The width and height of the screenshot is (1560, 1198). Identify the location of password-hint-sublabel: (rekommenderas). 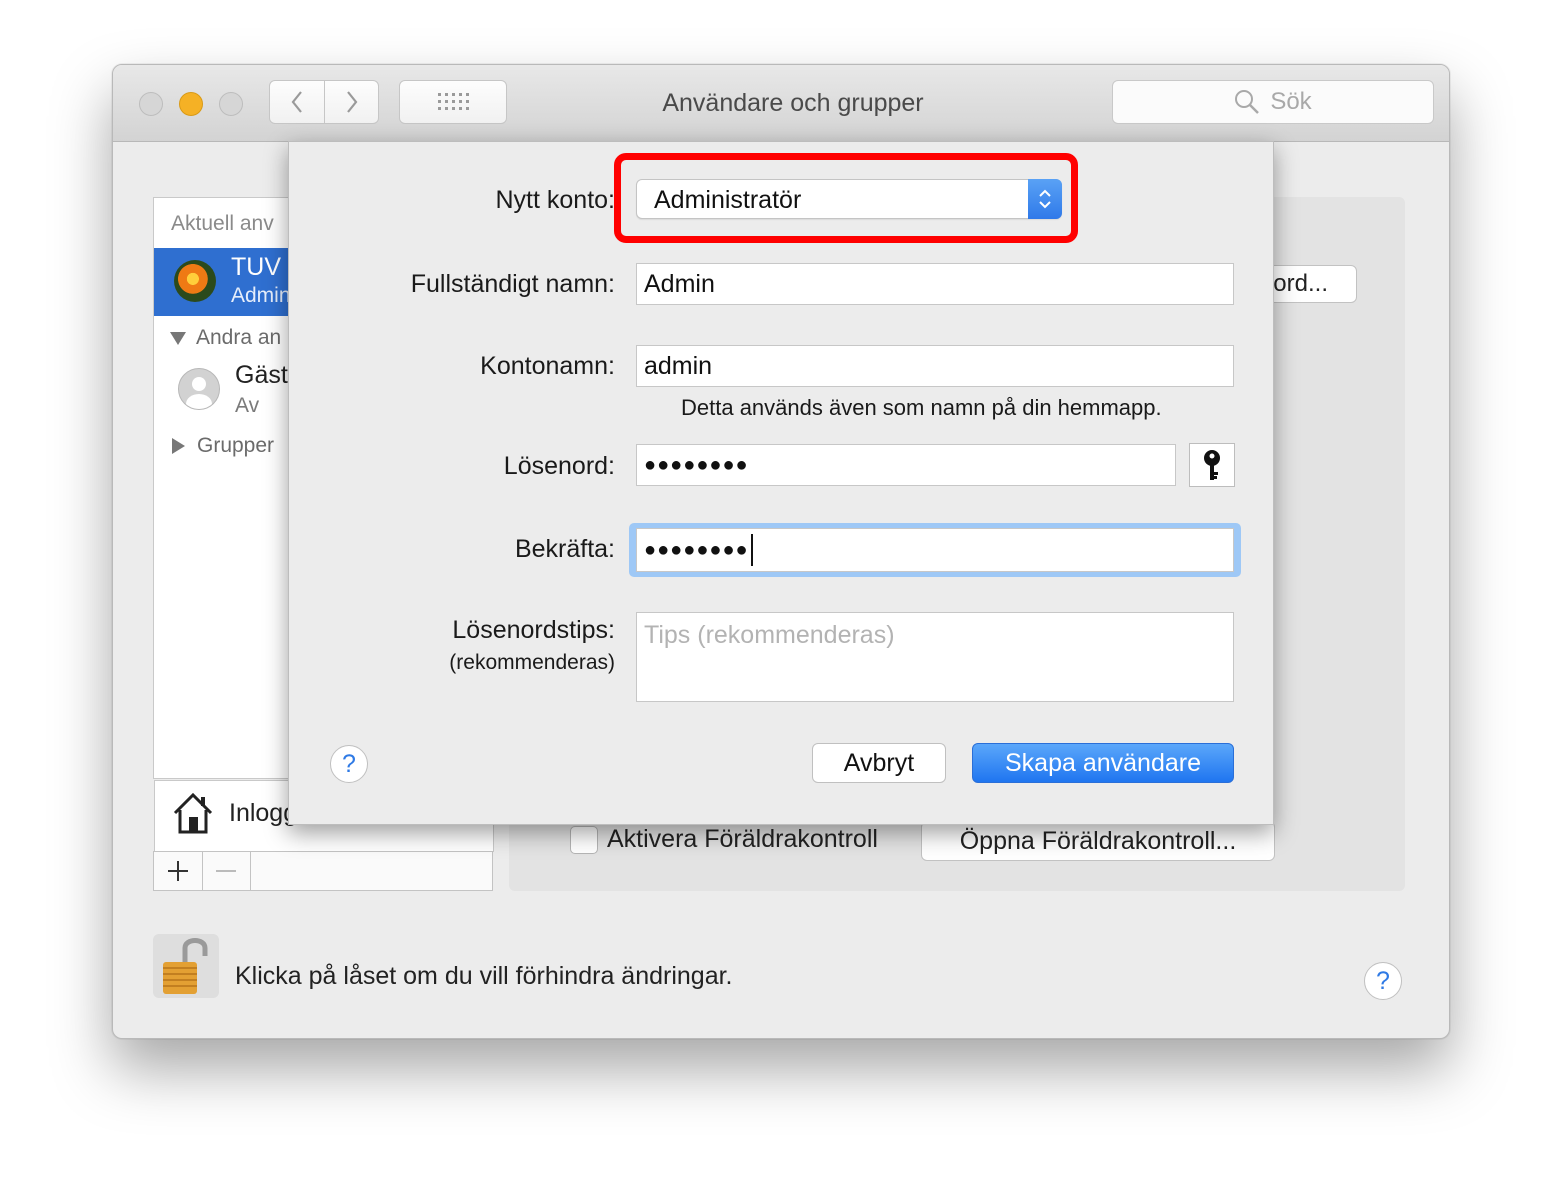
(532, 662).